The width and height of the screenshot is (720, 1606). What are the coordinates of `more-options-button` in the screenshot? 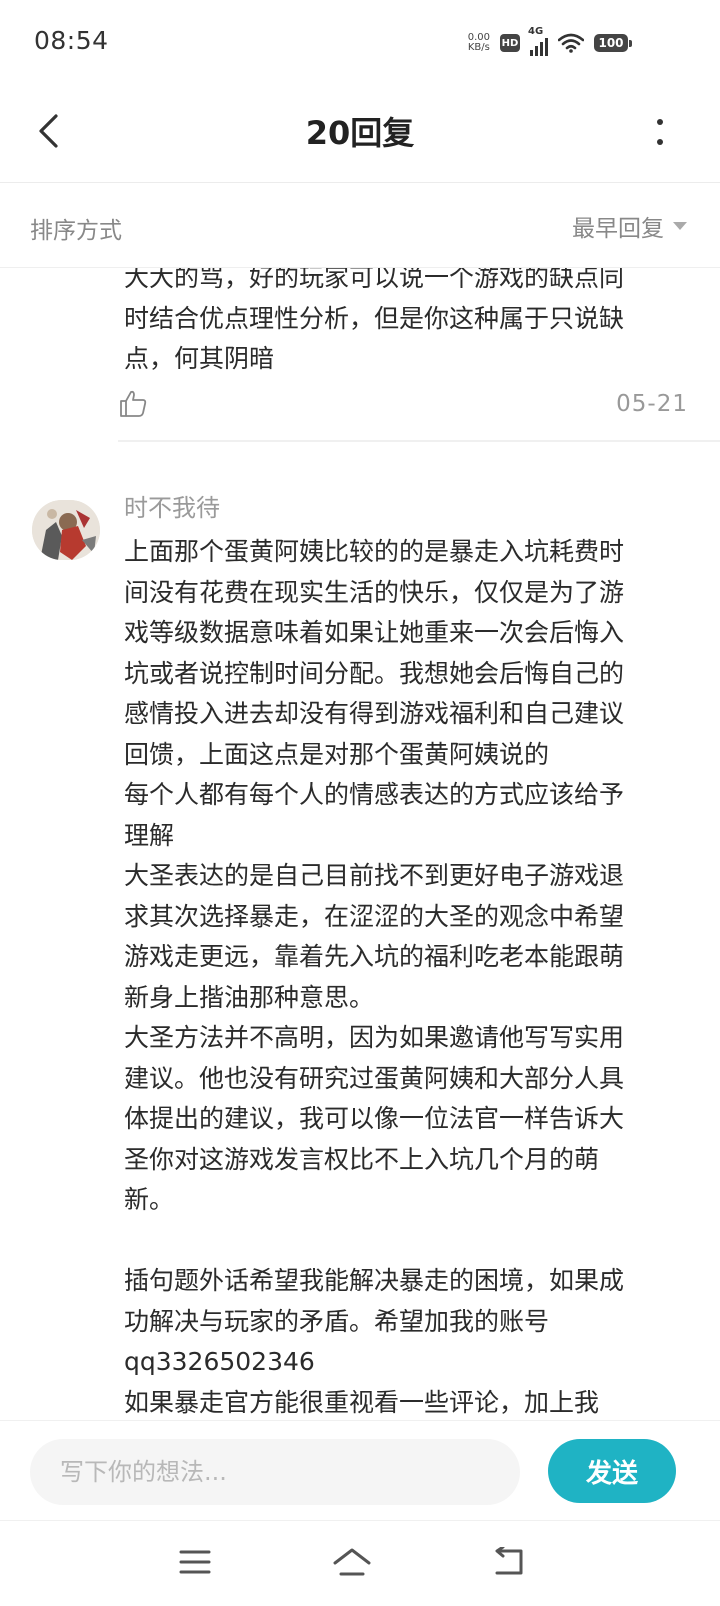 It's located at (660, 132).